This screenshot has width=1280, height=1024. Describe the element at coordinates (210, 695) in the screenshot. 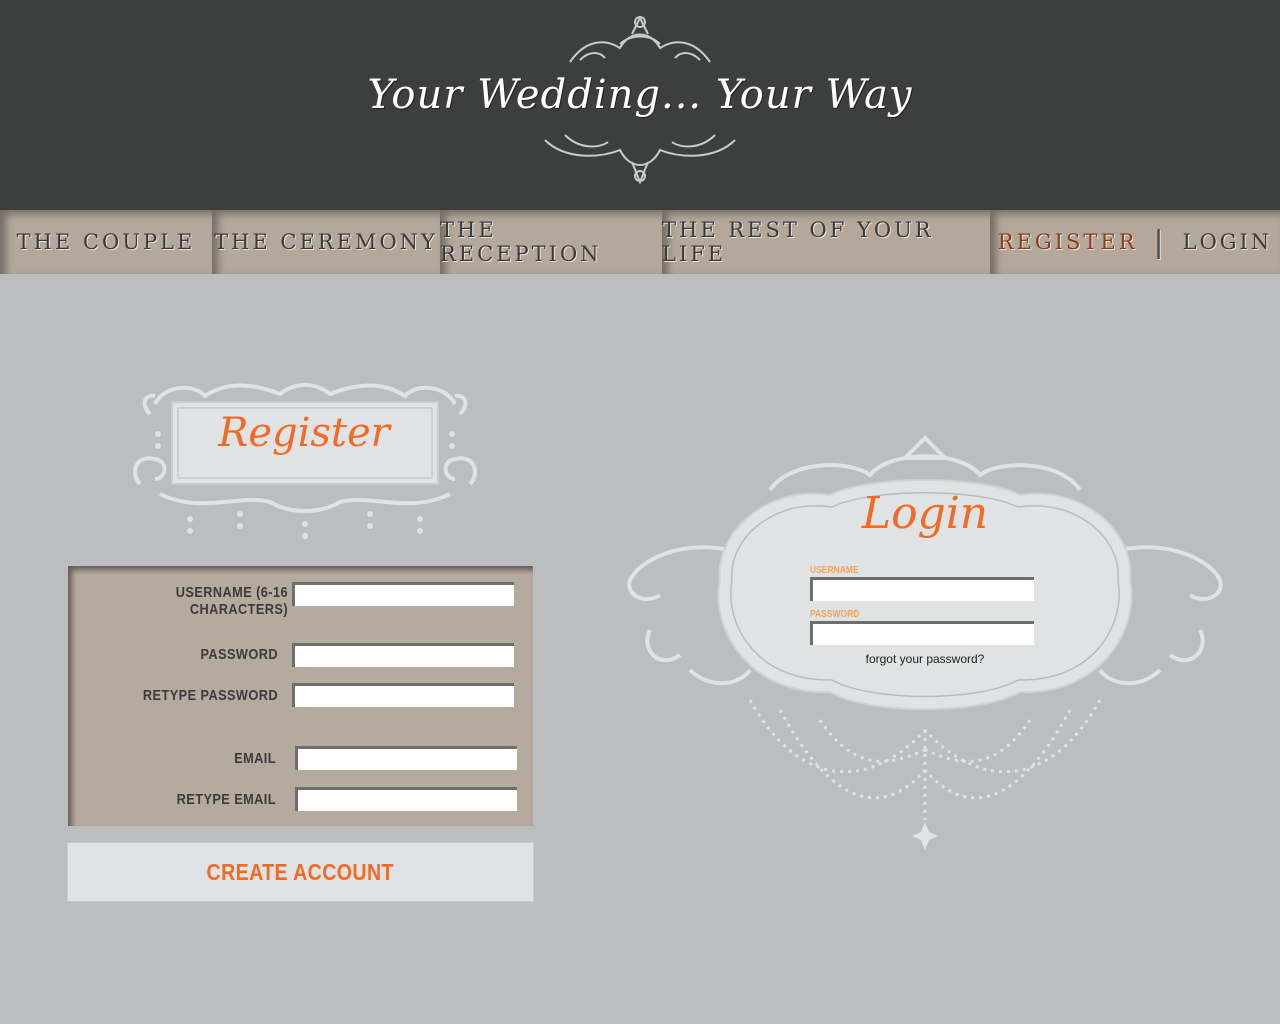

I see `retype-password-label: RETYPE PASSWORD` at that location.